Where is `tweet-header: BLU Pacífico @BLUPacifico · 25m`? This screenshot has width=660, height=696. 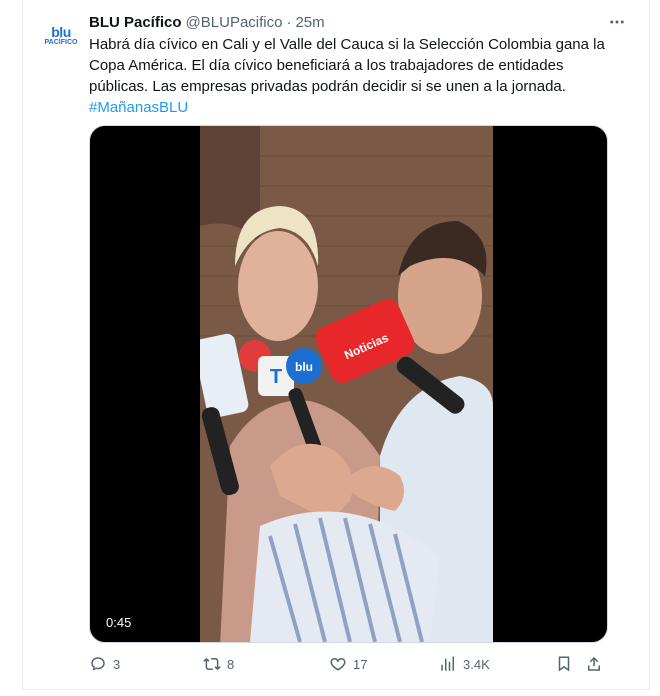 tweet-header: BLU Pacífico @BLUPacifico · 25m is located at coordinates (207, 22).